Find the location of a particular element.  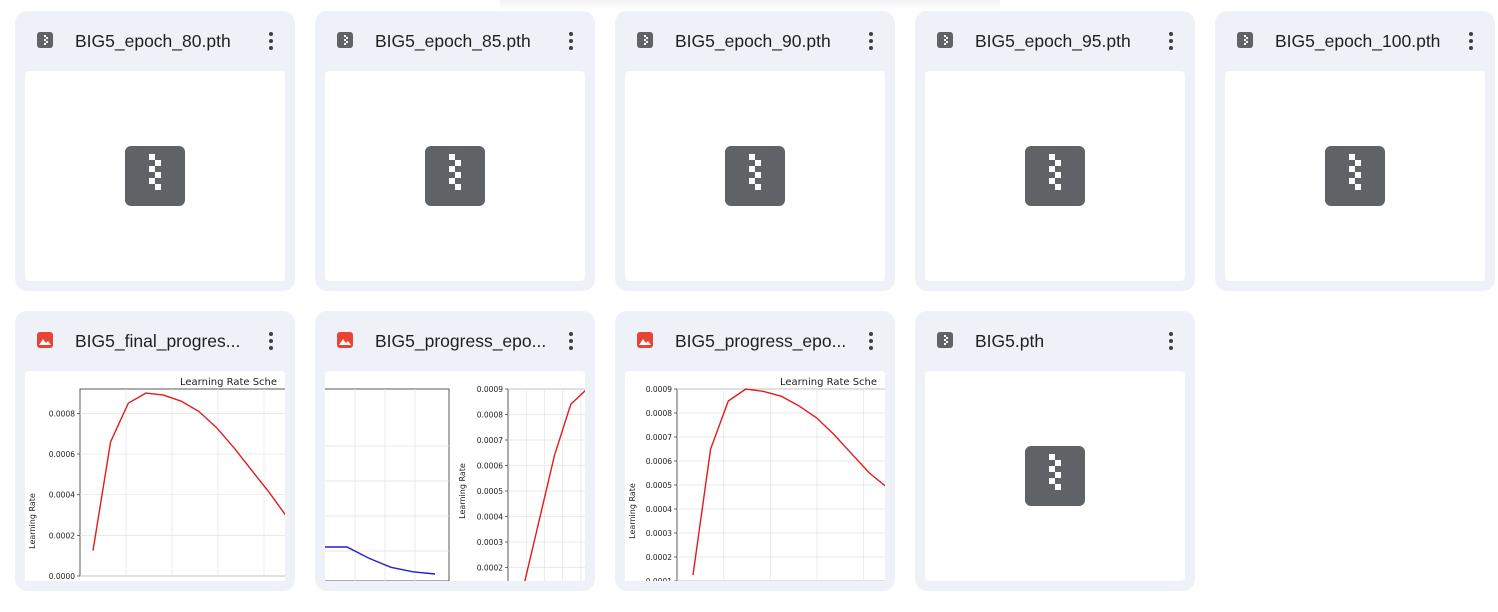

file-card-header: BIG5_epoch_95.pth is located at coordinates (1055, 41).